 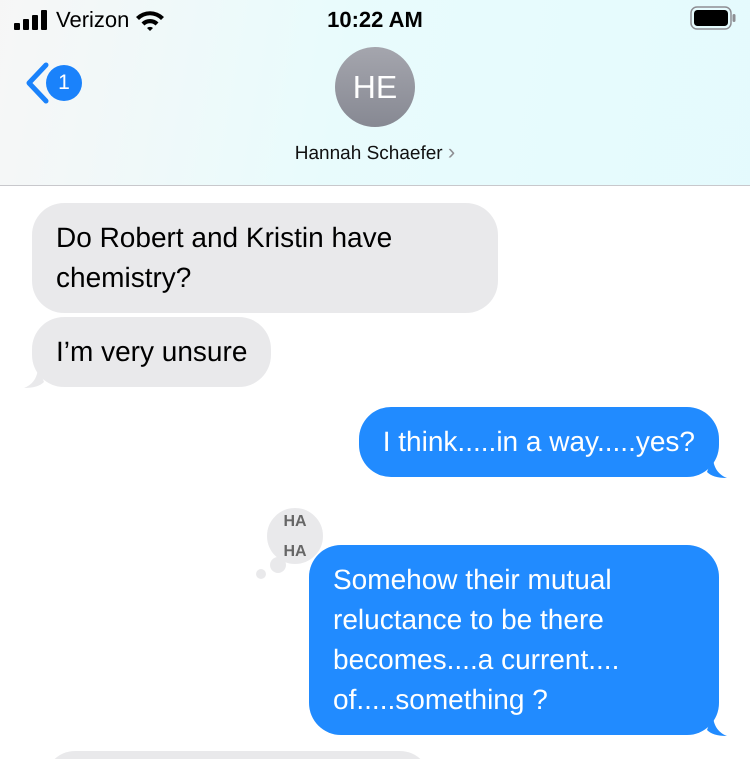 What do you see at coordinates (713, 18) in the screenshot?
I see `battery-icon` at bounding box center [713, 18].